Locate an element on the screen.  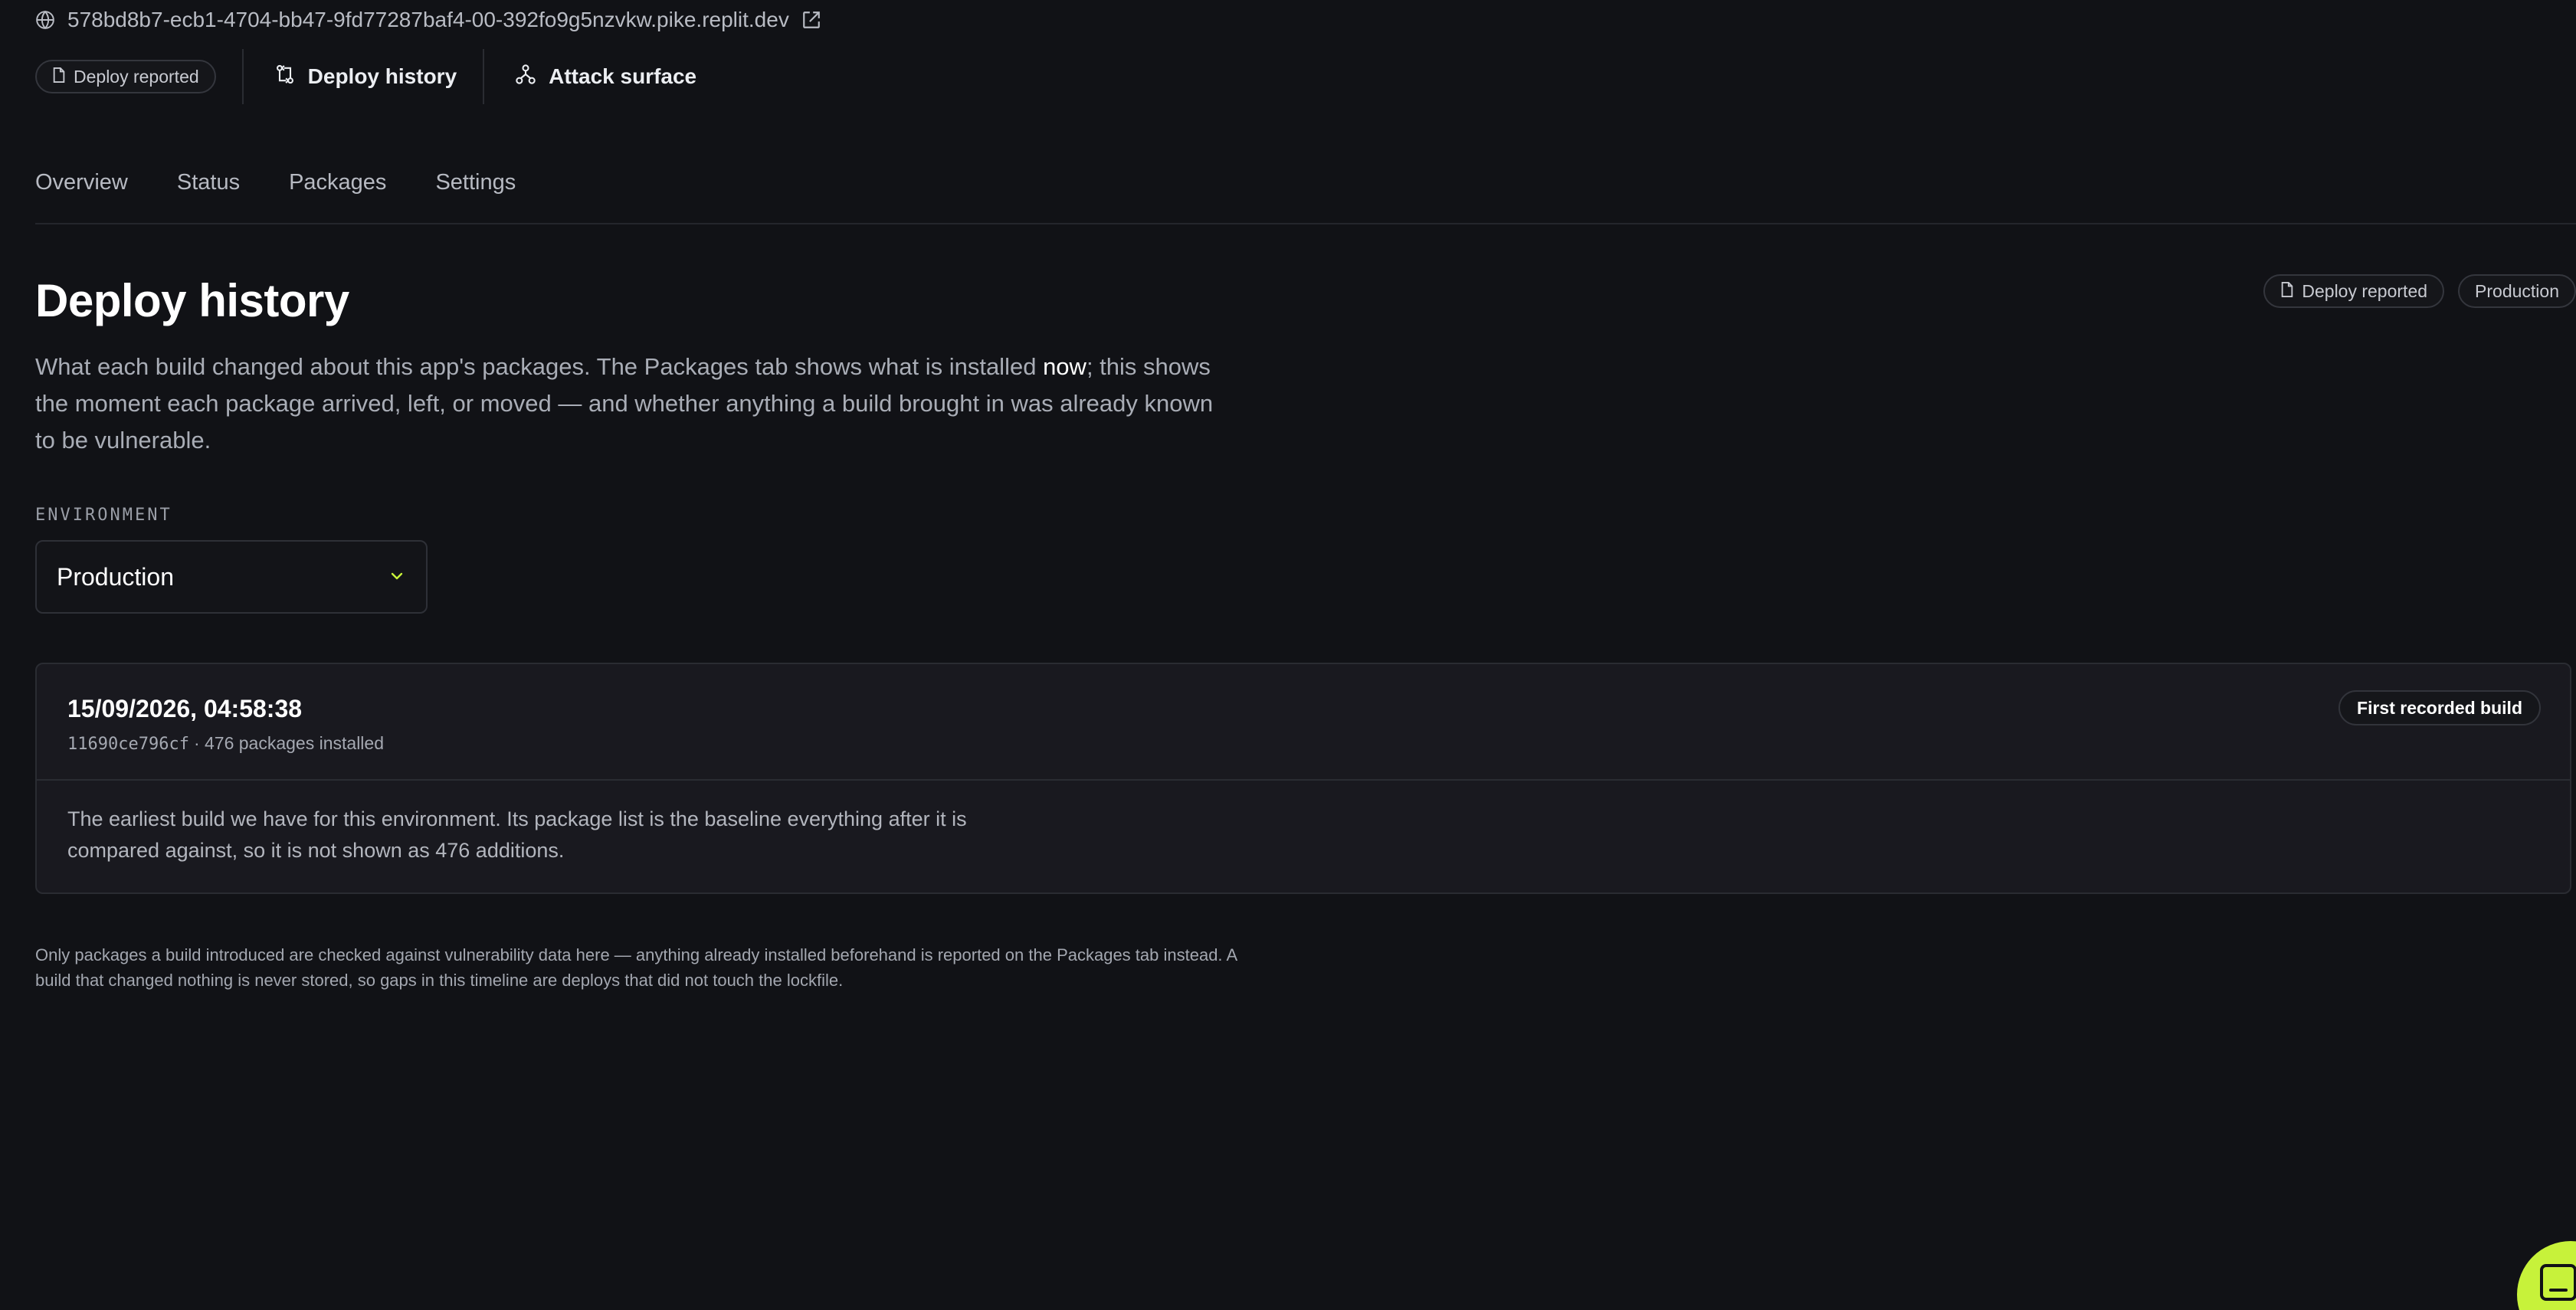
environment-select: Production is located at coordinates (231, 577).